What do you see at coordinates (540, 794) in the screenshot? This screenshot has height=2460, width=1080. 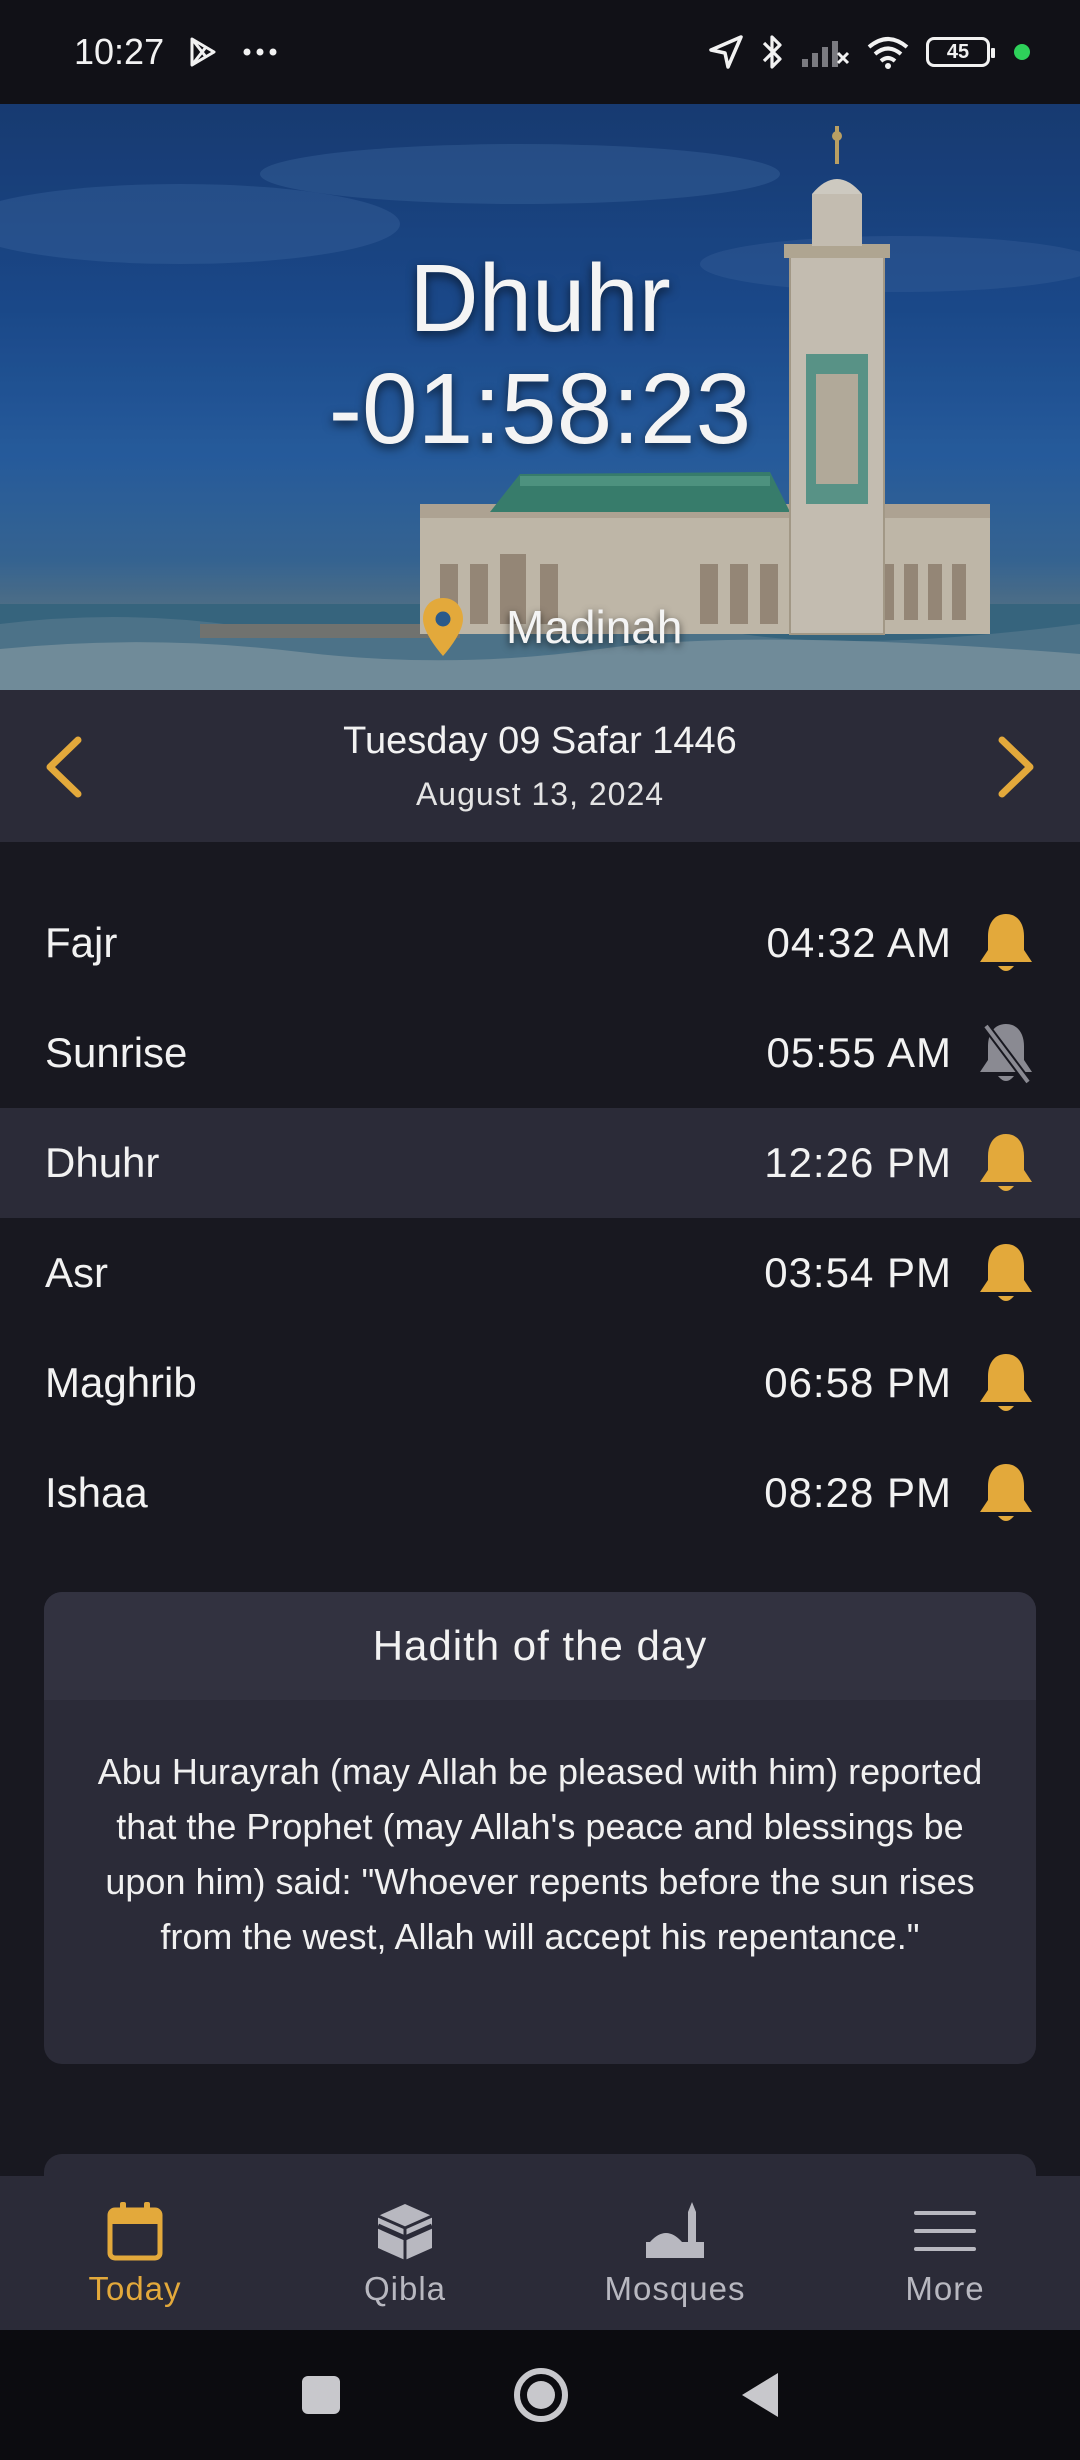 I see `gregorian-date: August 13, 2024` at bounding box center [540, 794].